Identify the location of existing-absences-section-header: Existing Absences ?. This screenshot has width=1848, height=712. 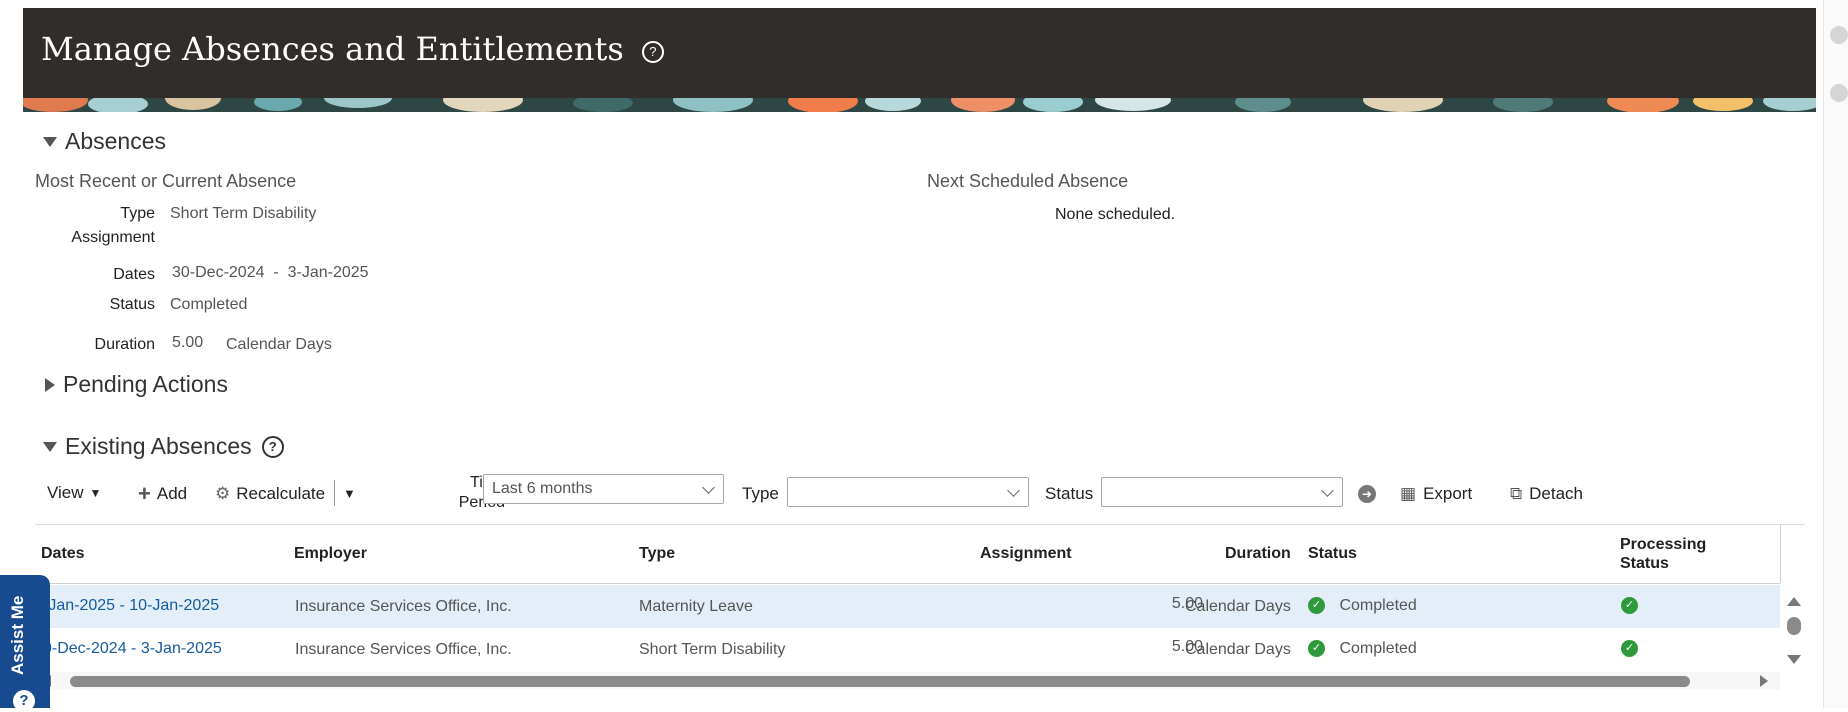
(163, 446).